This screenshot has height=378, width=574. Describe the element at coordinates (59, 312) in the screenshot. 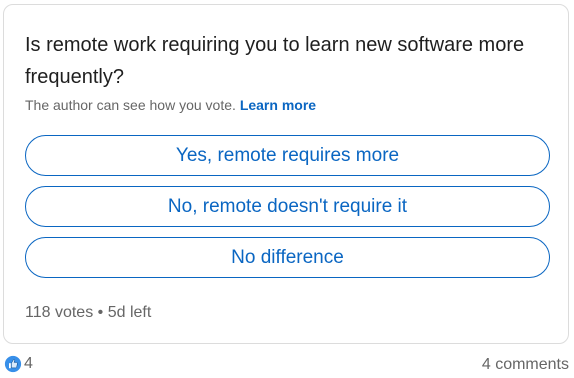

I see `vote-count: 118 votes` at that location.